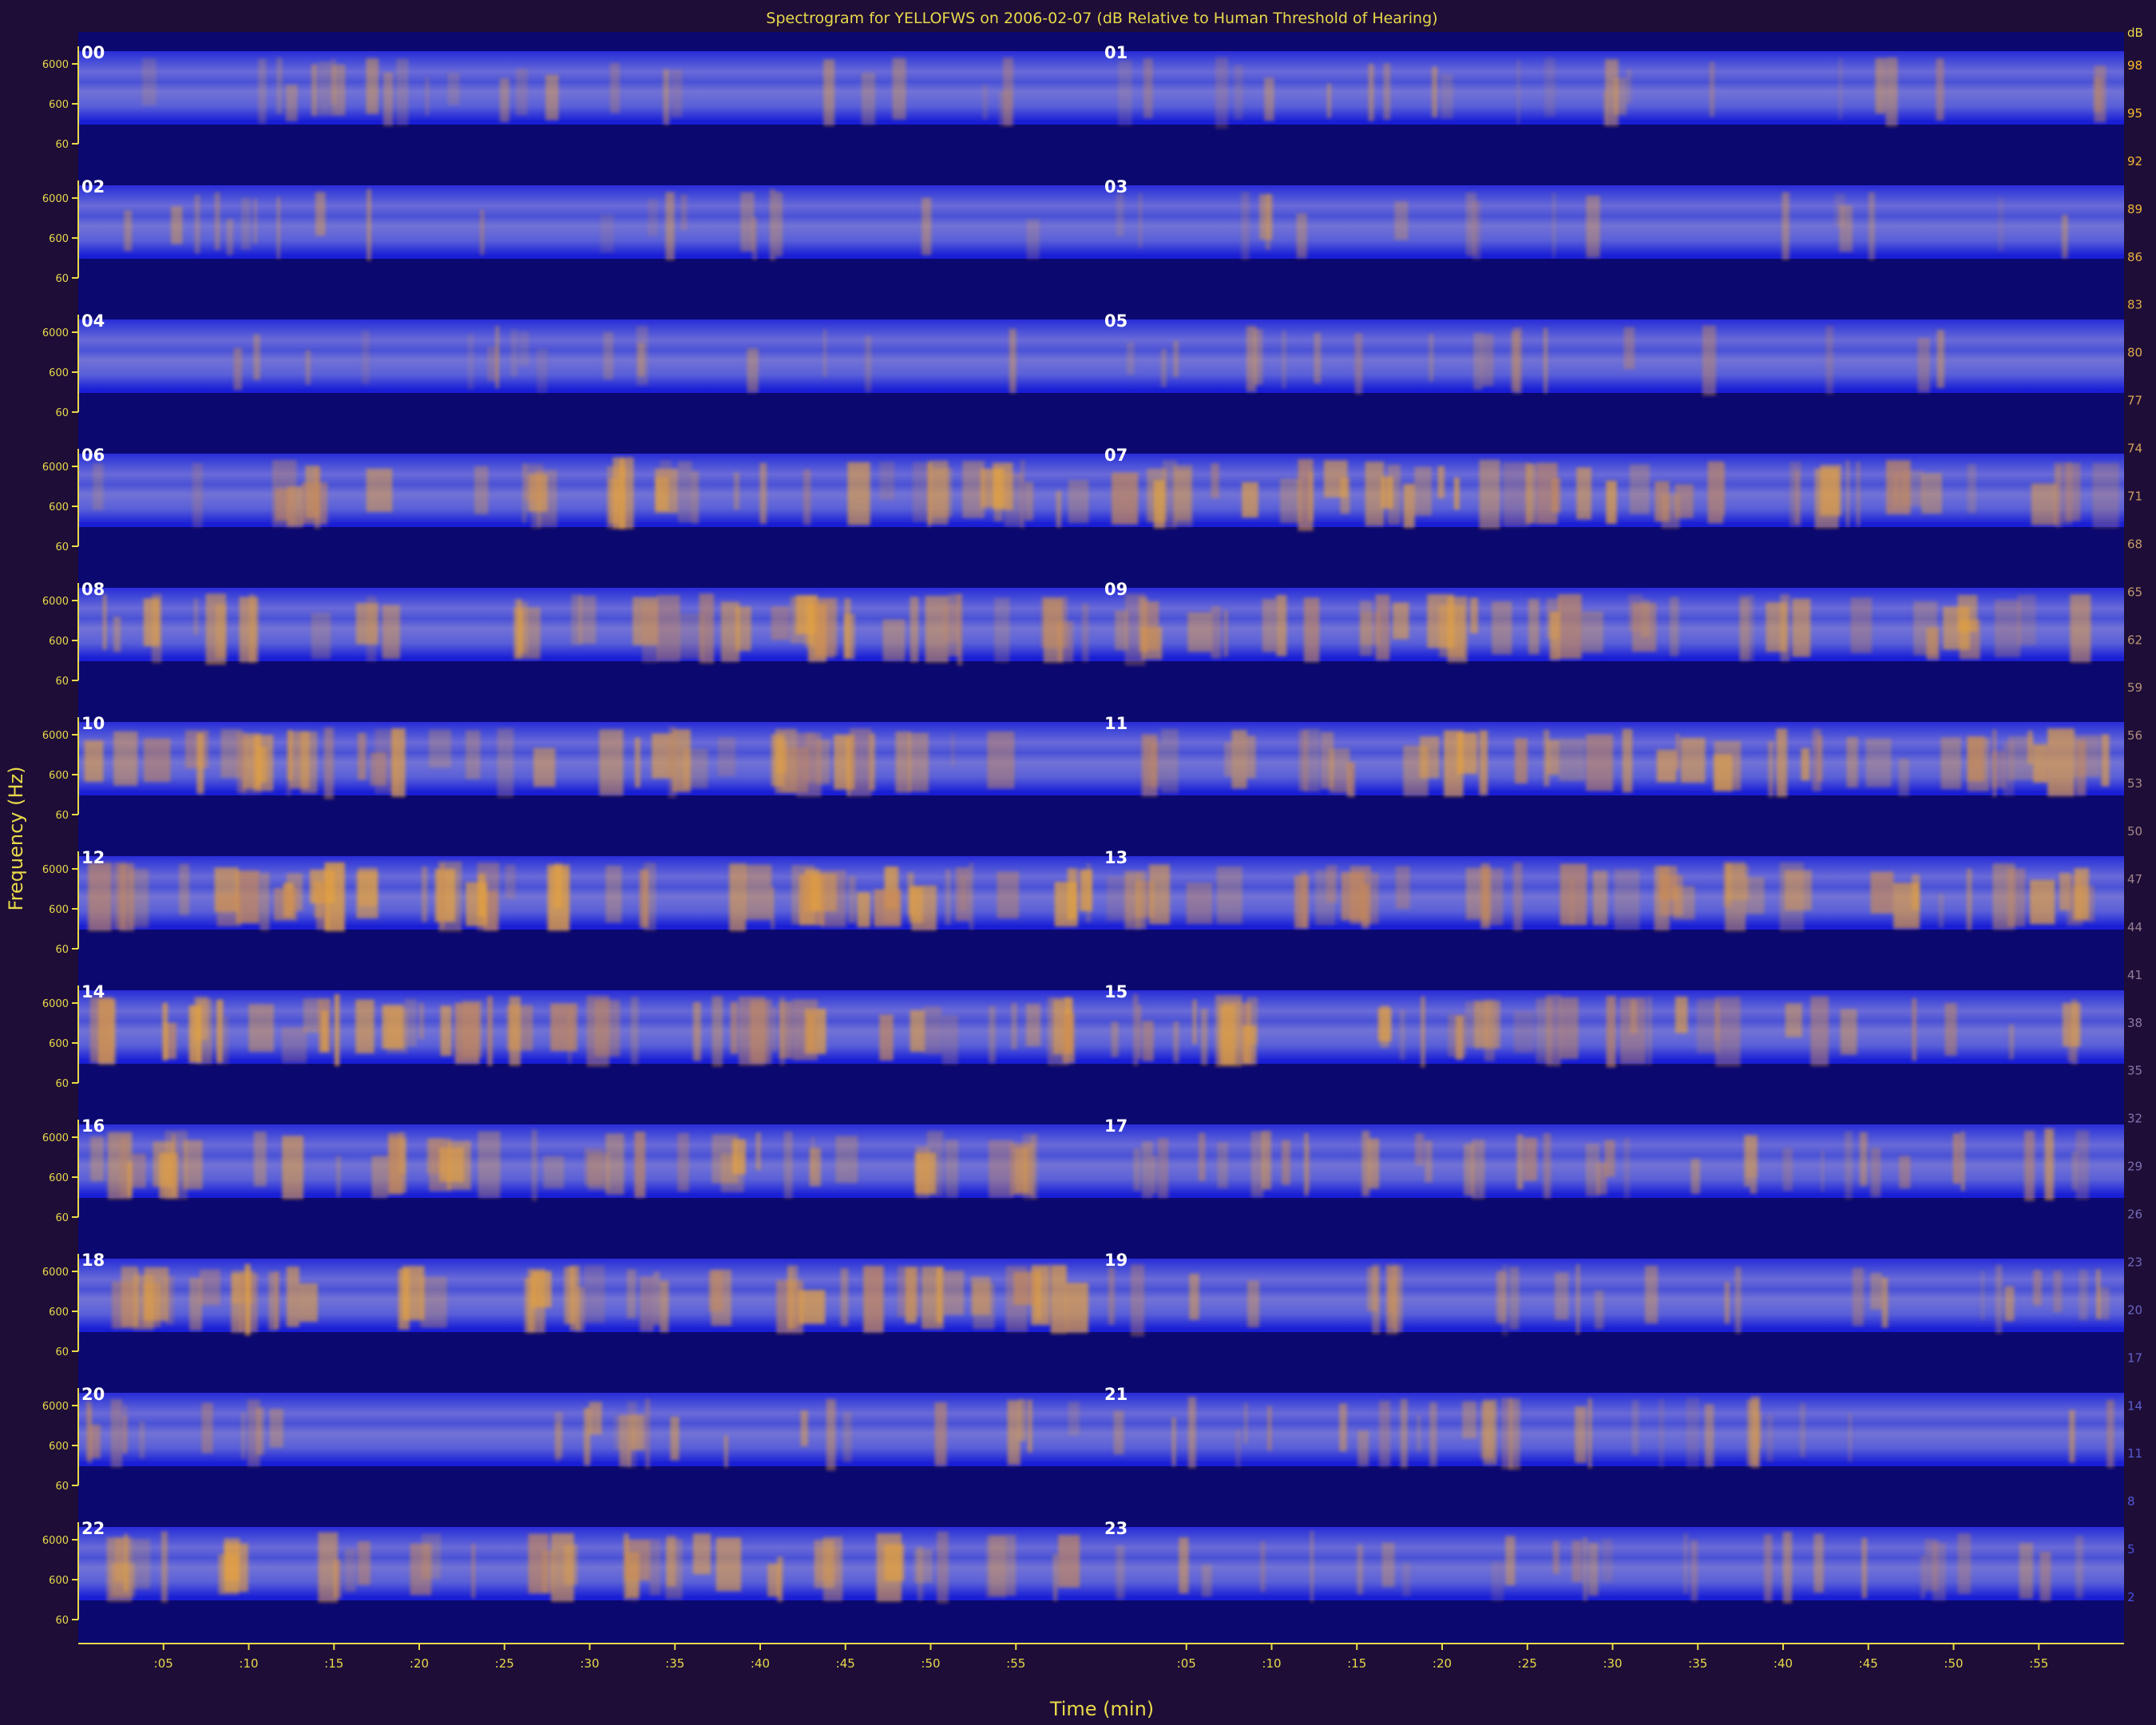 The image size is (2156, 1725). I want to click on hour-label-11: 11, so click(1116, 724).